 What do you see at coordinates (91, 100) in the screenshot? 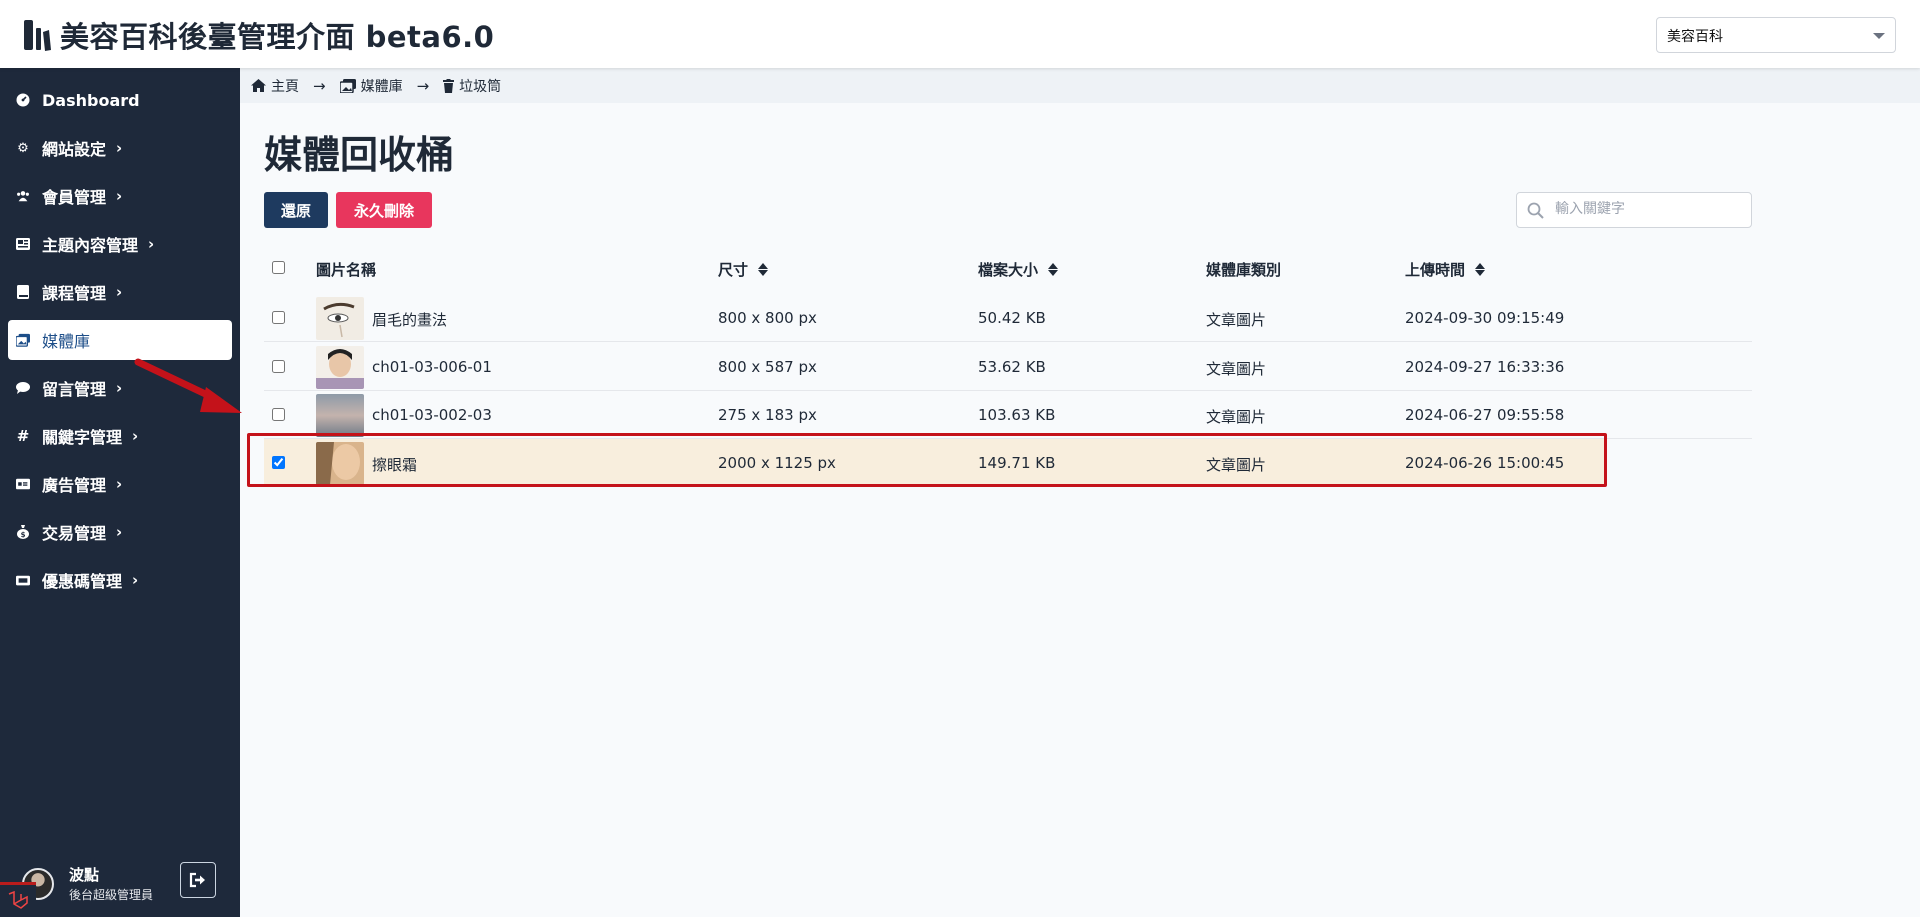
I see `sidebar-item-label: Dashboard` at bounding box center [91, 100].